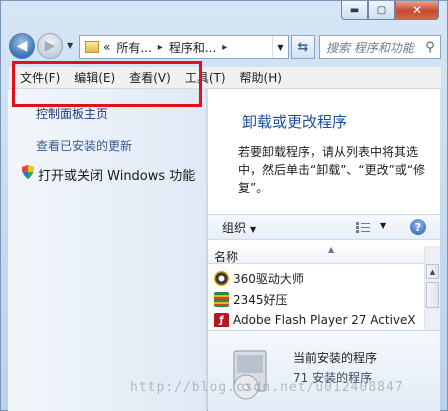  I want to click on program-name: 2345好压, so click(260, 299).